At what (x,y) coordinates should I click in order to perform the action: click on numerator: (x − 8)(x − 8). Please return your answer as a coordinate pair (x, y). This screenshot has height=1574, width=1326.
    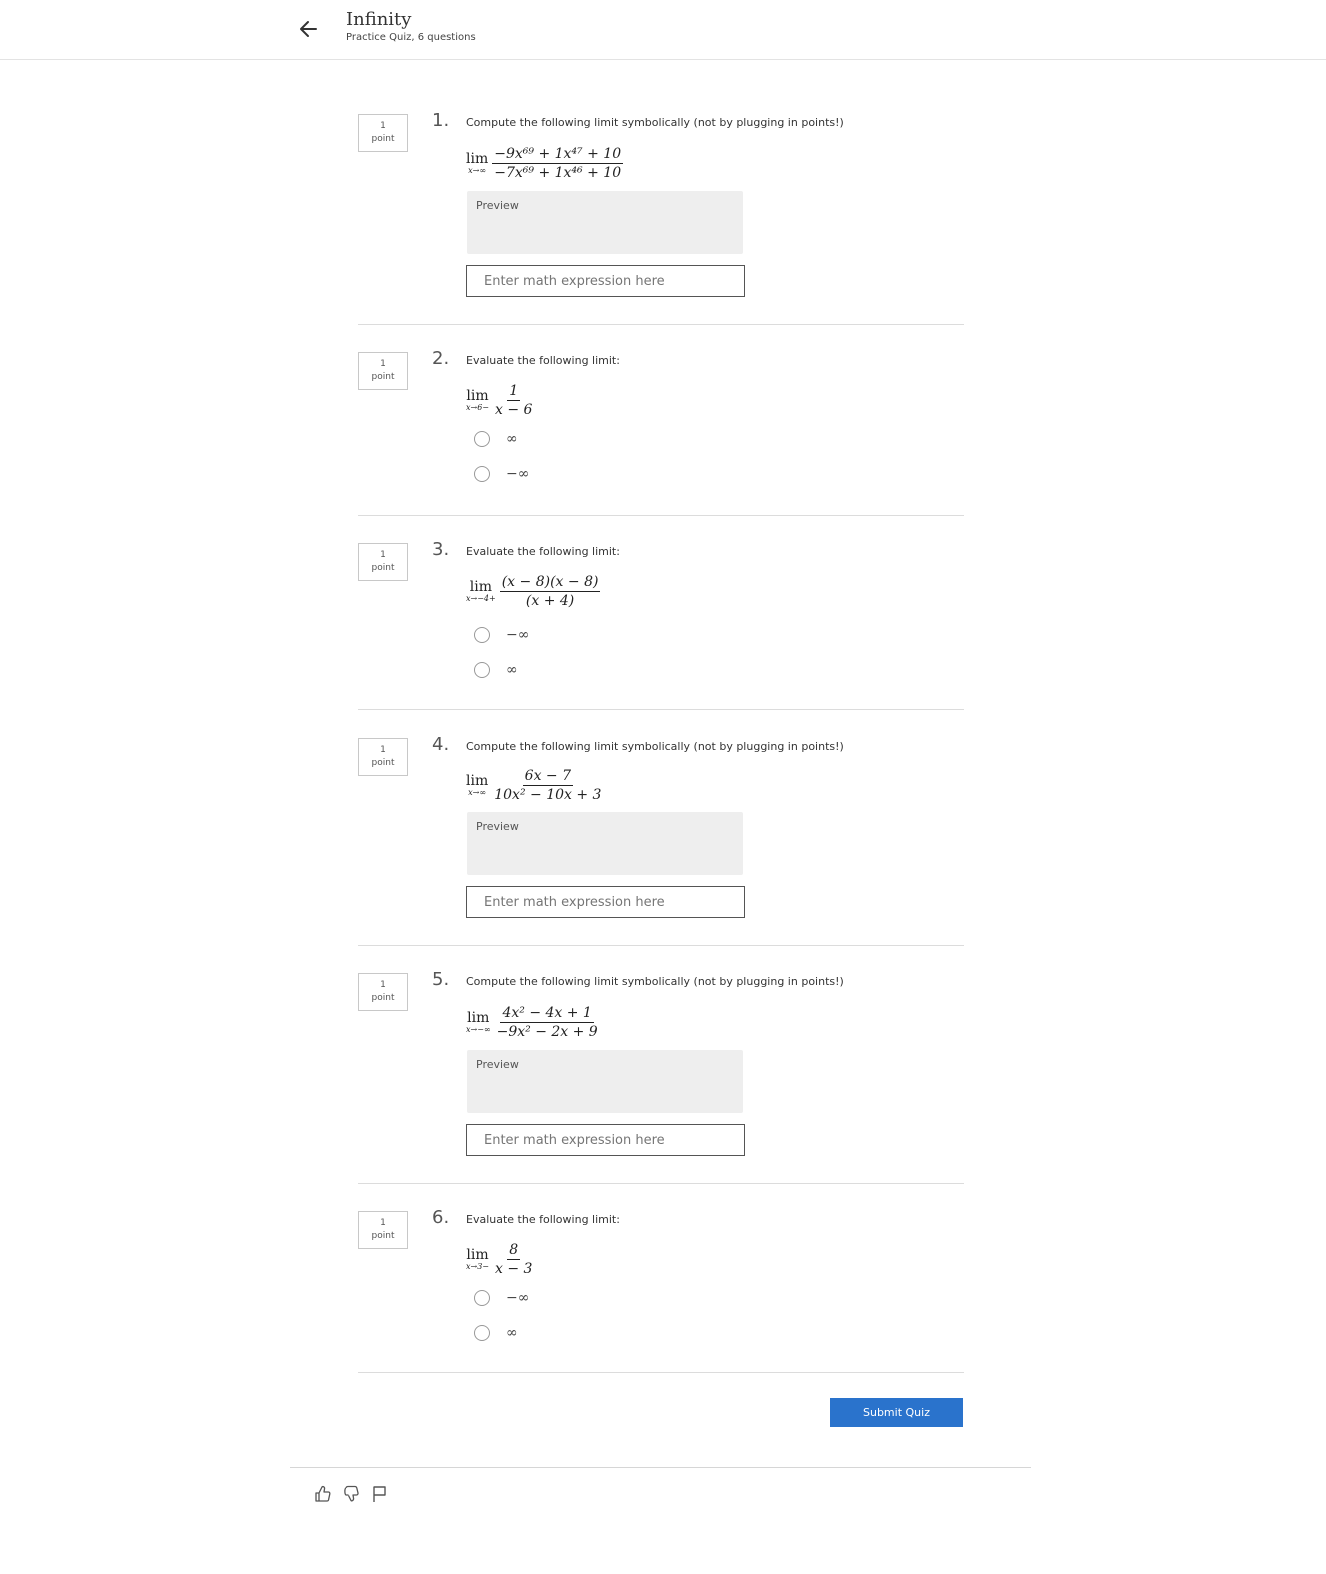
    Looking at the image, I should click on (550, 583).